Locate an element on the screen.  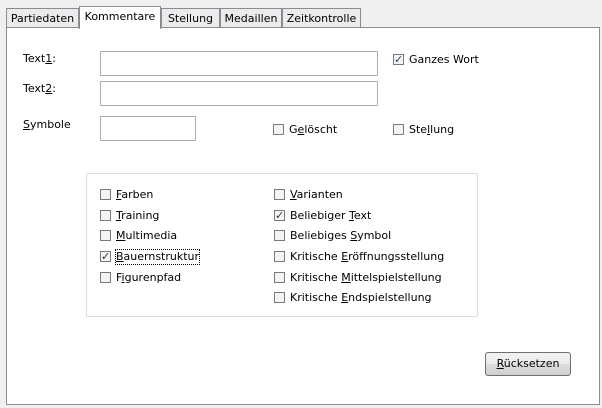
symbole-label: Symbole is located at coordinates (47, 124).